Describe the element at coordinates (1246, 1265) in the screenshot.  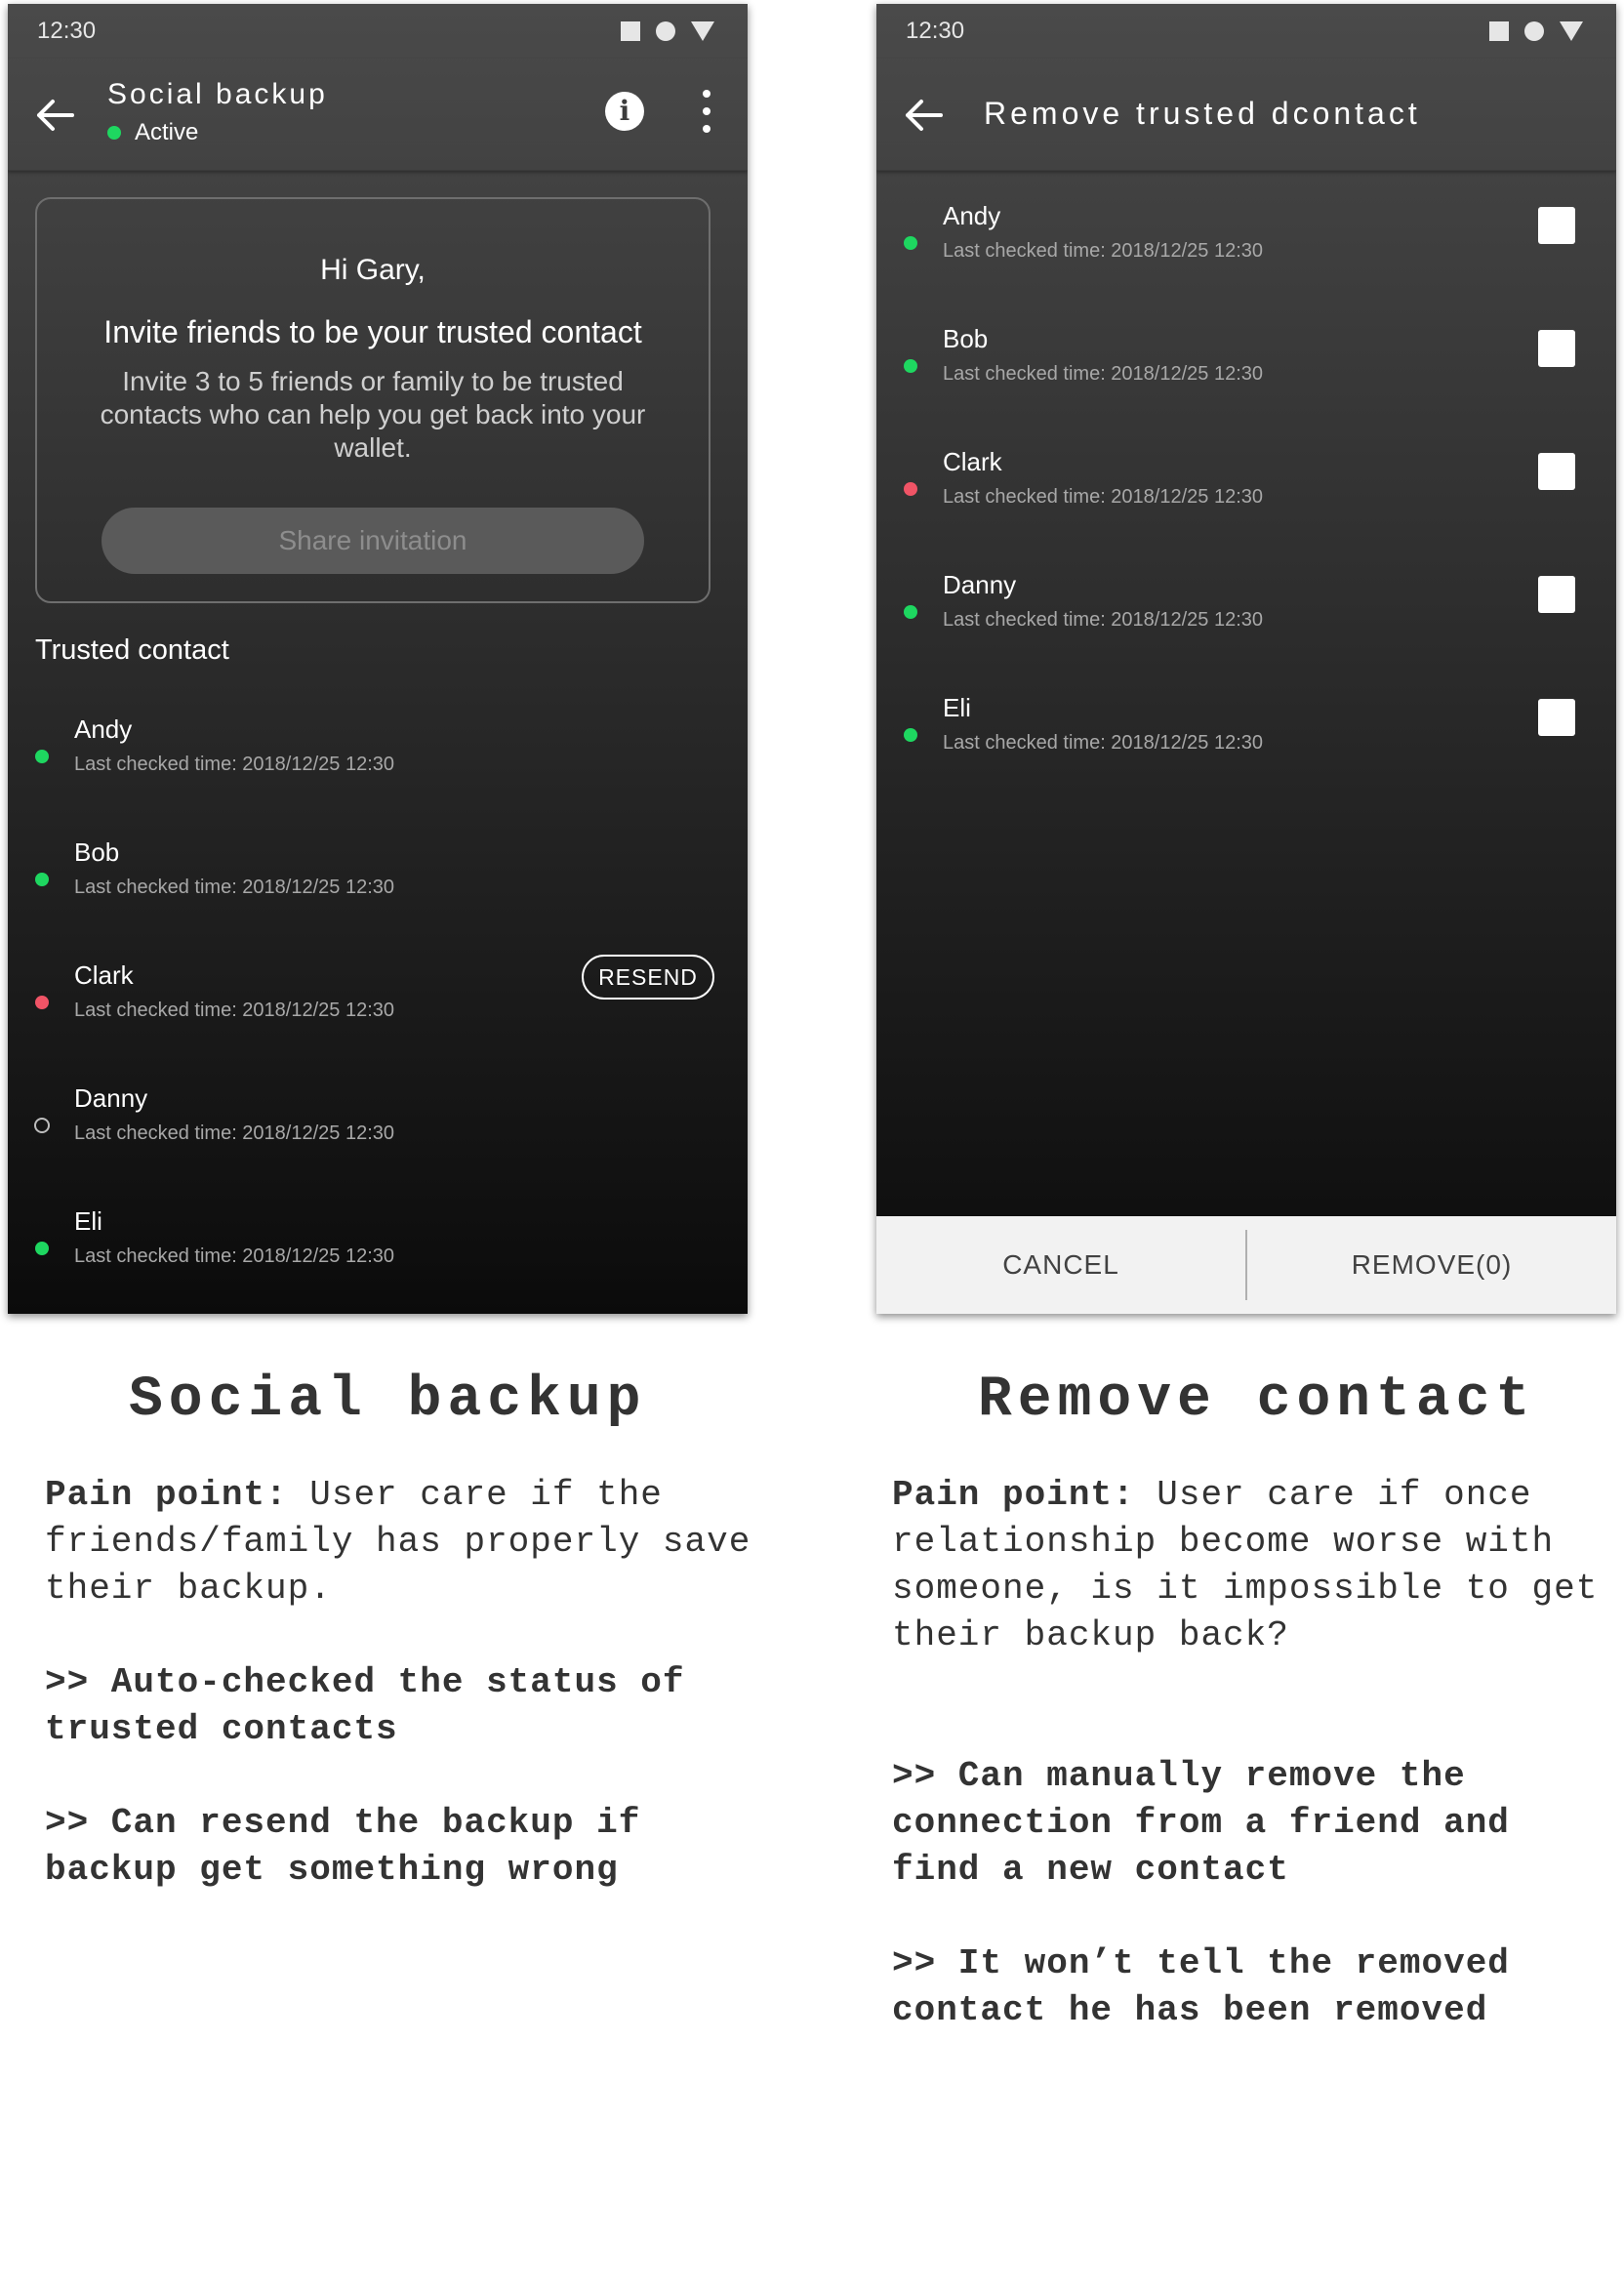
I see `action-bar: CANCEL REMOVE(0)` at that location.